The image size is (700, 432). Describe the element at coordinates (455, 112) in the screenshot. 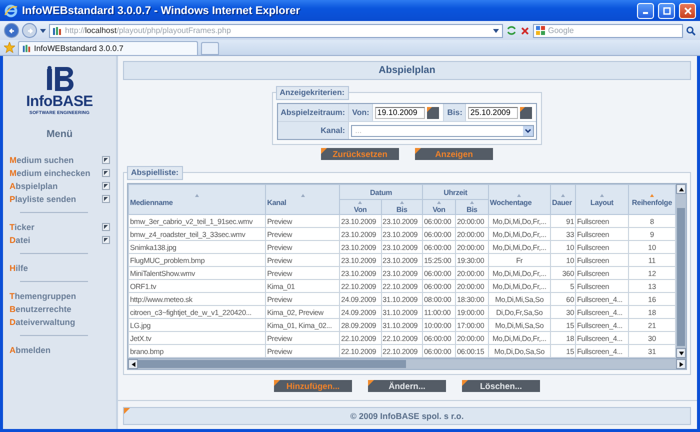

I see `field-label: Bis:` at that location.